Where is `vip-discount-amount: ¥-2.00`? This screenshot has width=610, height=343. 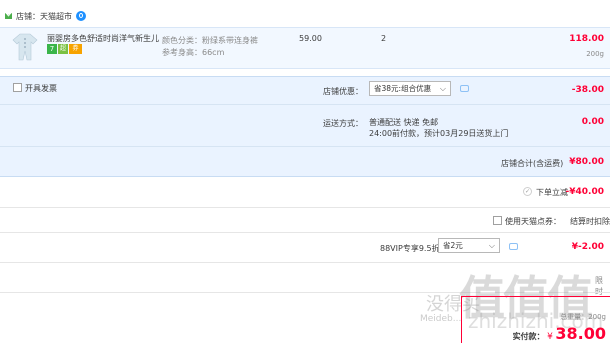 vip-discount-amount: ¥-2.00 is located at coordinates (587, 247).